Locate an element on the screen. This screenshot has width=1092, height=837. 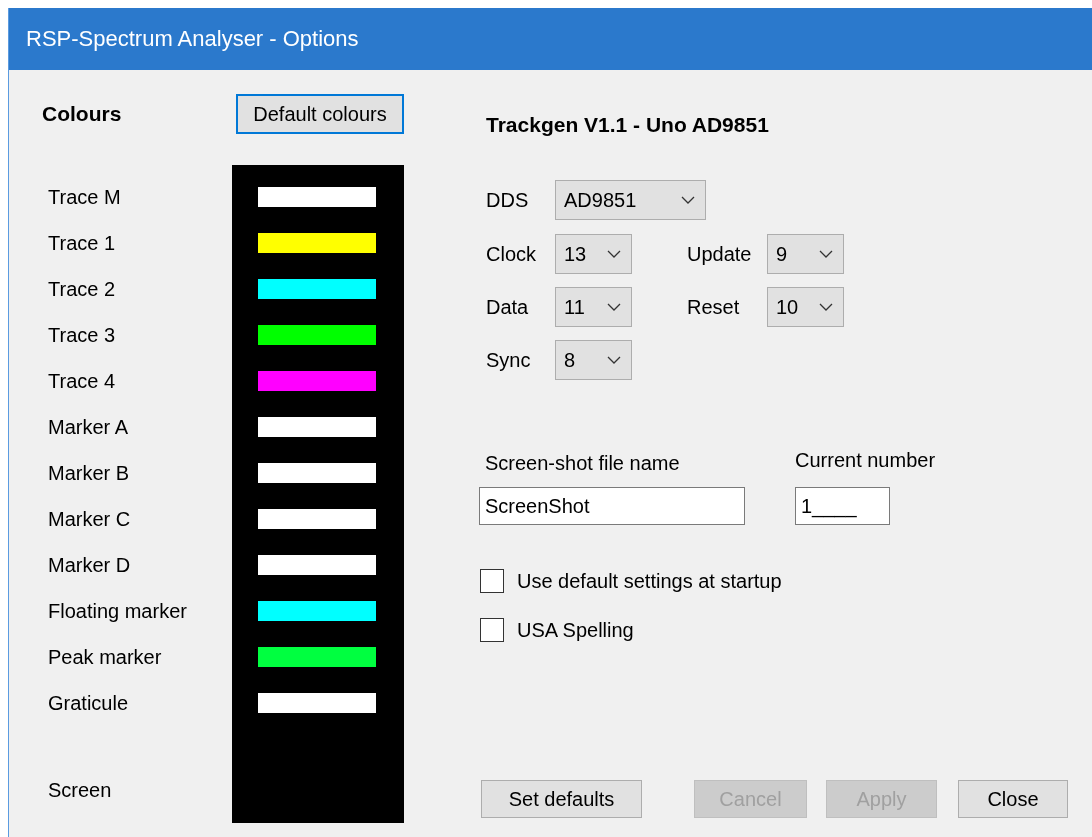
file-name-label: Screen-shot file name is located at coordinates (582, 463).